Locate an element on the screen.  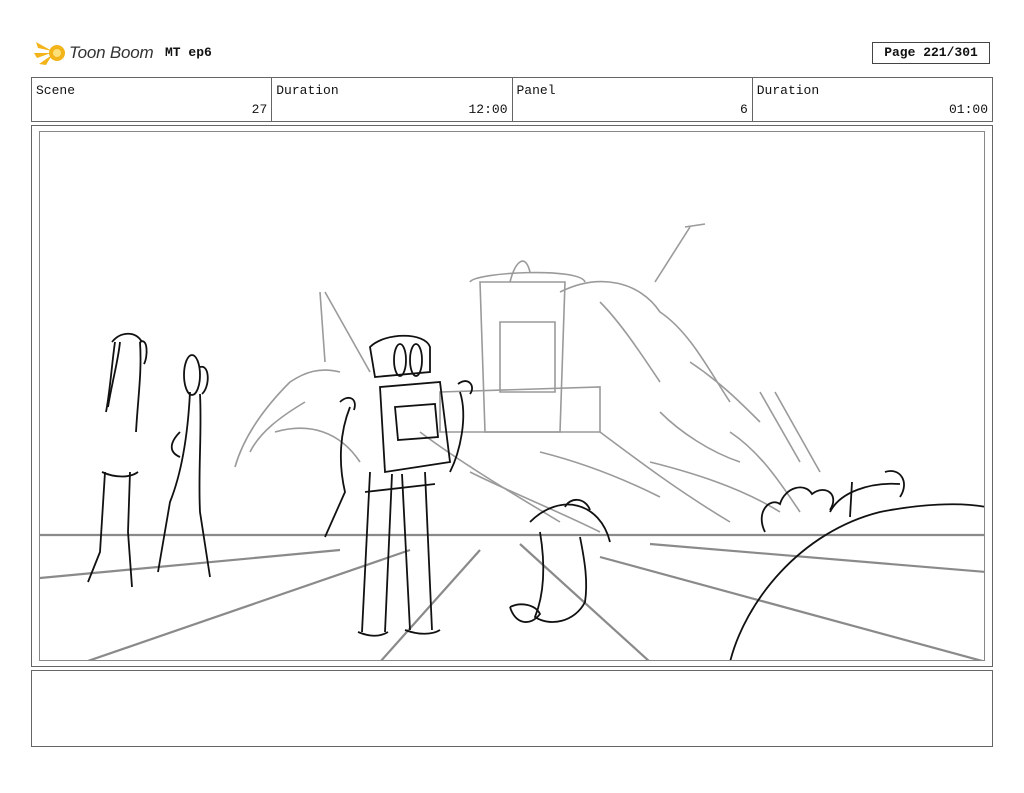
robot is located at coordinates (398, 485).